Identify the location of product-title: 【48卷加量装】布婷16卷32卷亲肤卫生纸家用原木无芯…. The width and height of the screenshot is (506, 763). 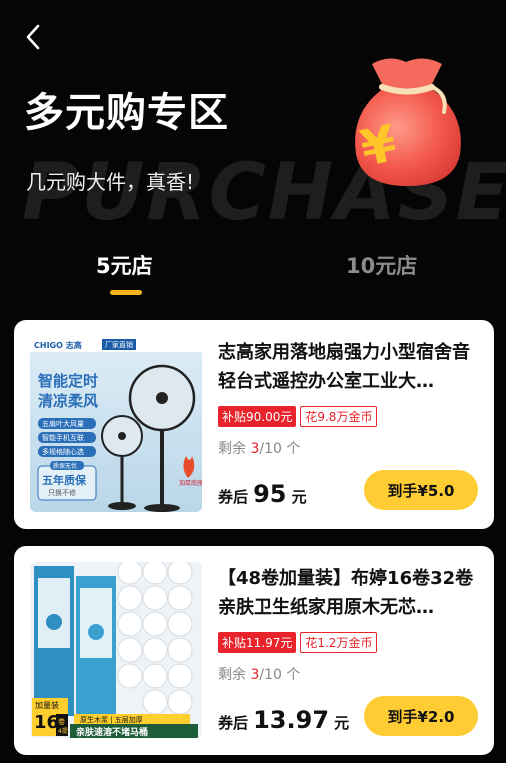
(349, 593).